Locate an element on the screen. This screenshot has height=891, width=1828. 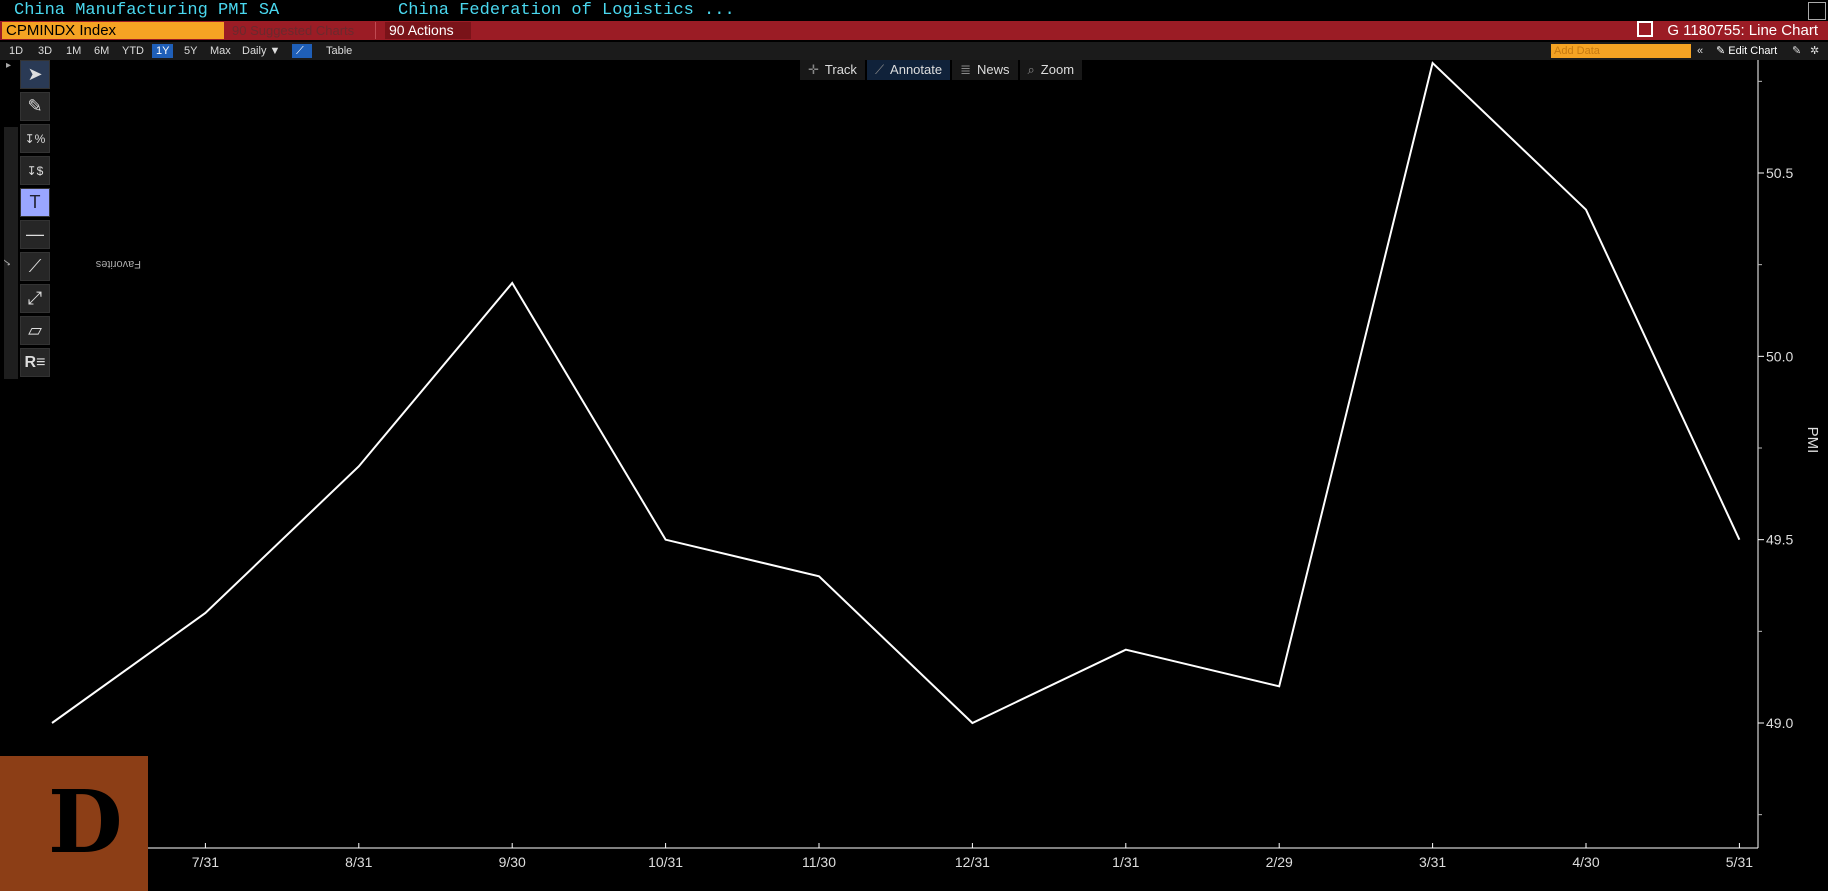
watermark-logo: D is located at coordinates (74, 823).